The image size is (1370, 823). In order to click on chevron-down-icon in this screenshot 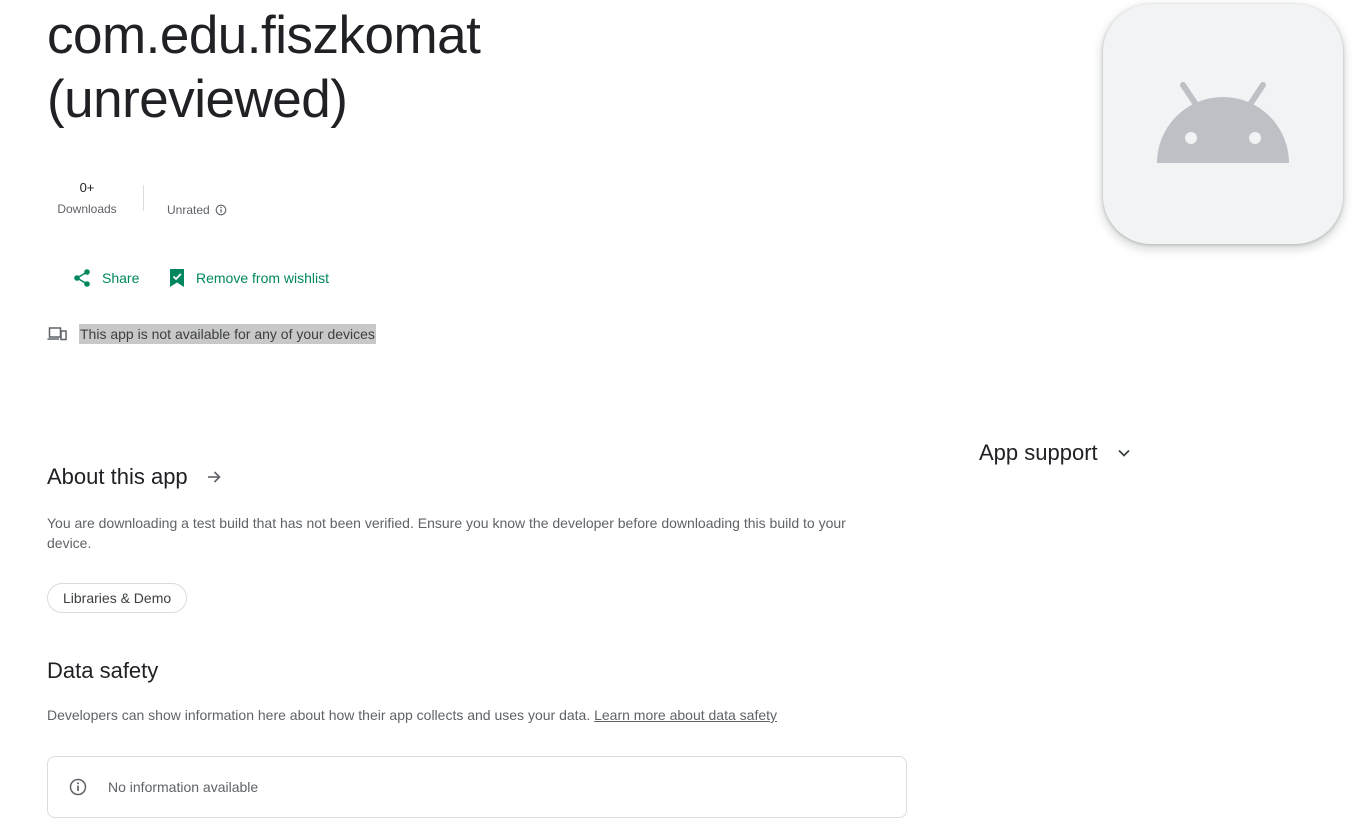, I will do `click(1124, 453)`.